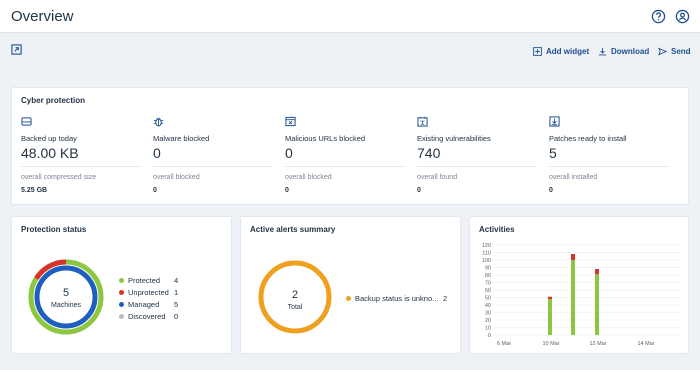 The width and height of the screenshot is (700, 370). I want to click on legend-unprotected: Unprotected 1, so click(148, 292).